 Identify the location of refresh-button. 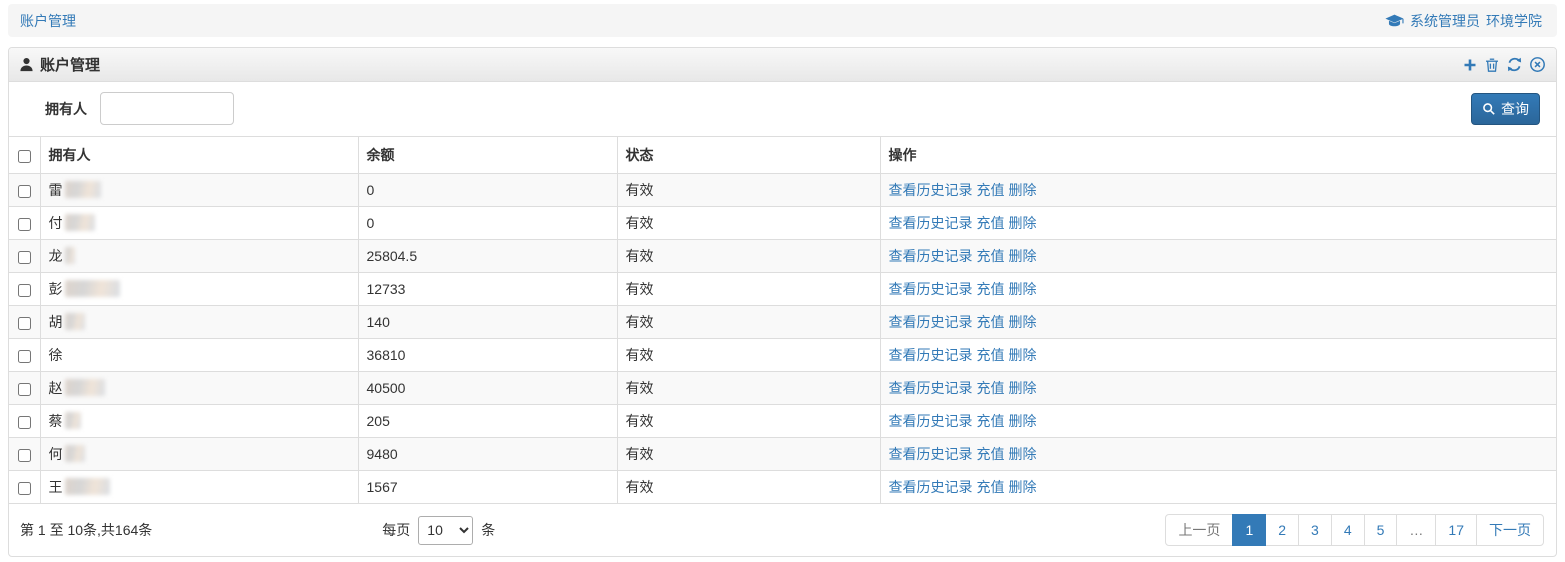
(1514, 64).